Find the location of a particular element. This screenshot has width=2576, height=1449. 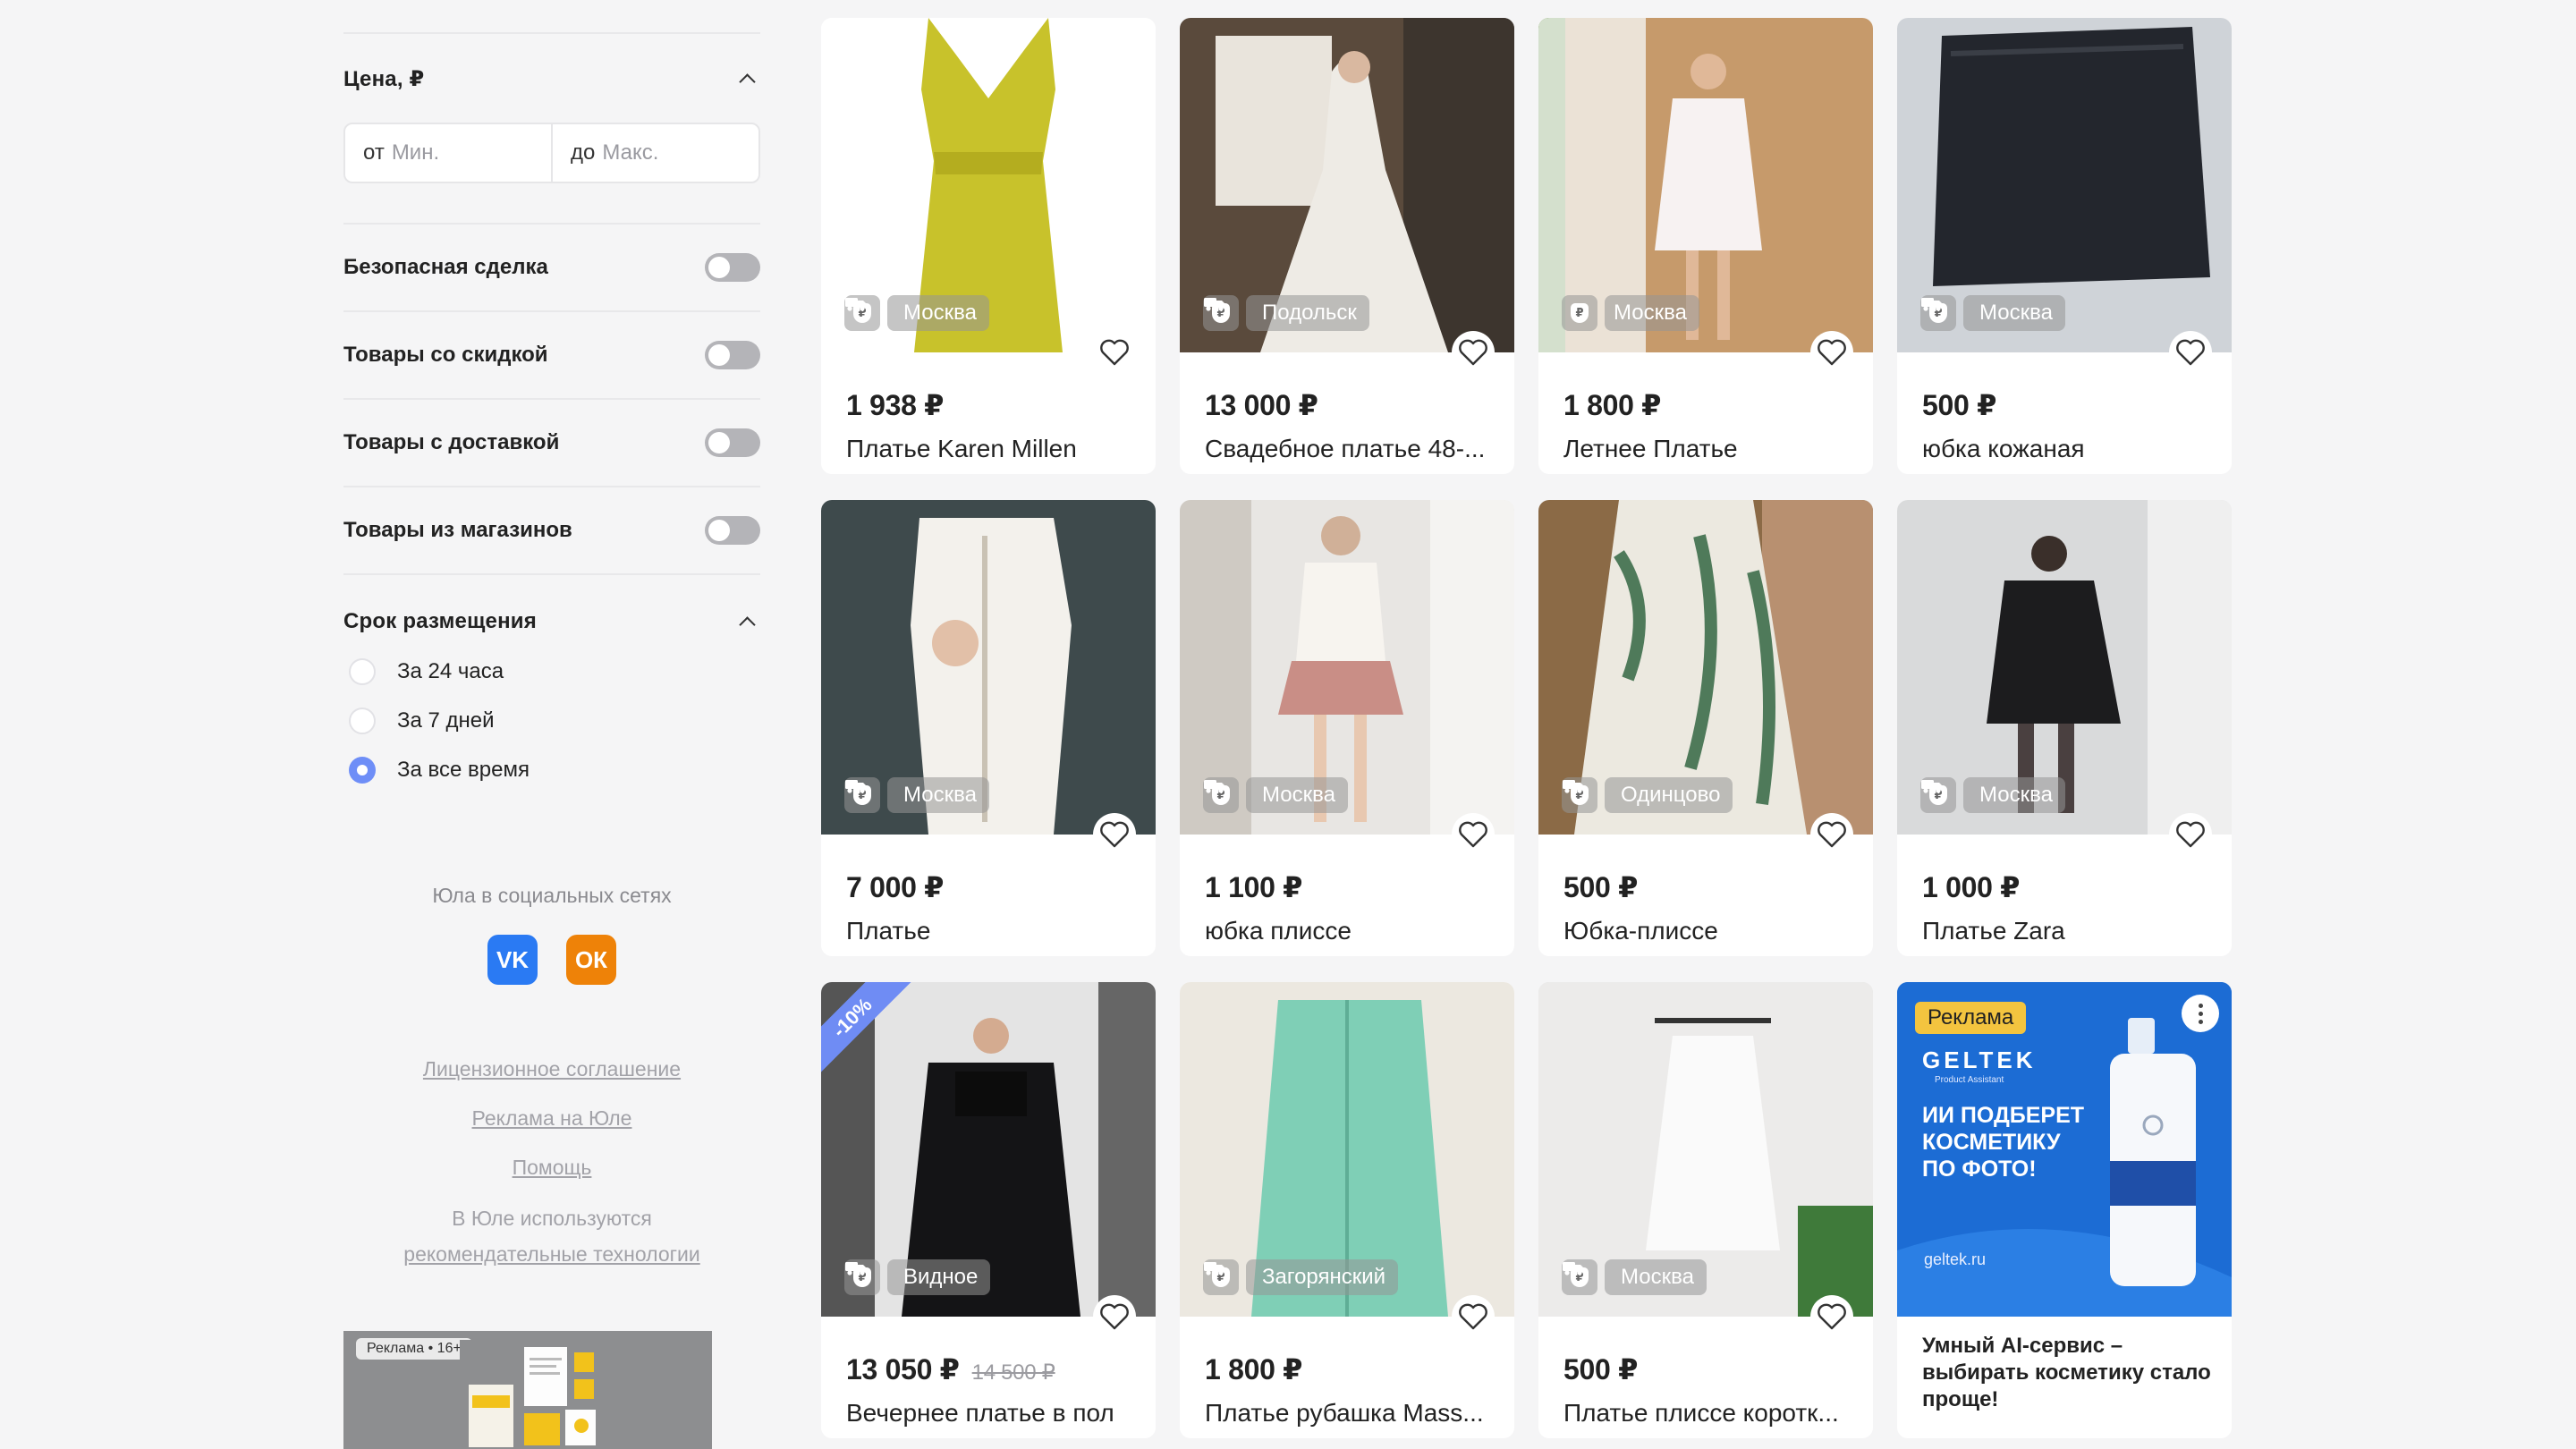

product-price-row: 13 050 ₽ 14 500 ₽ is located at coordinates (950, 1369).